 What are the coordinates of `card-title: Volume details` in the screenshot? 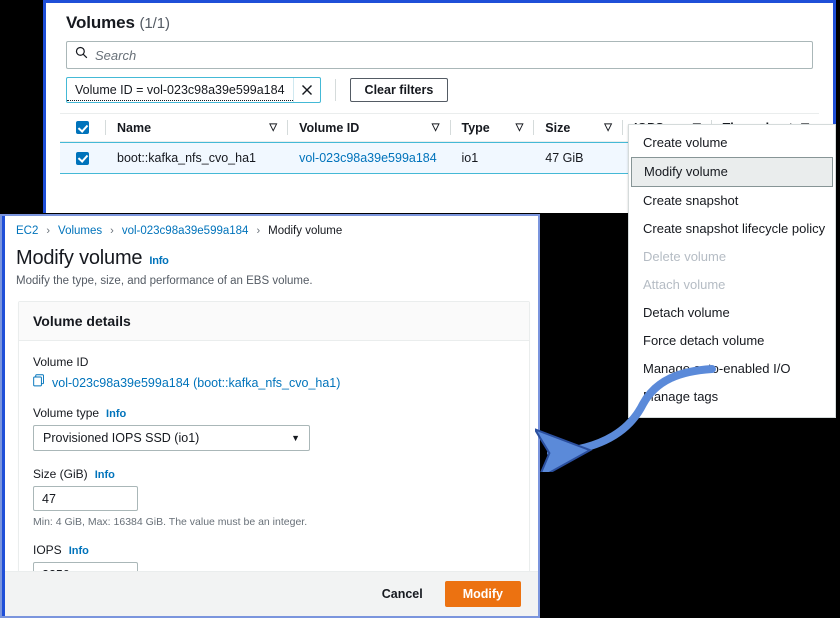 It's located at (274, 321).